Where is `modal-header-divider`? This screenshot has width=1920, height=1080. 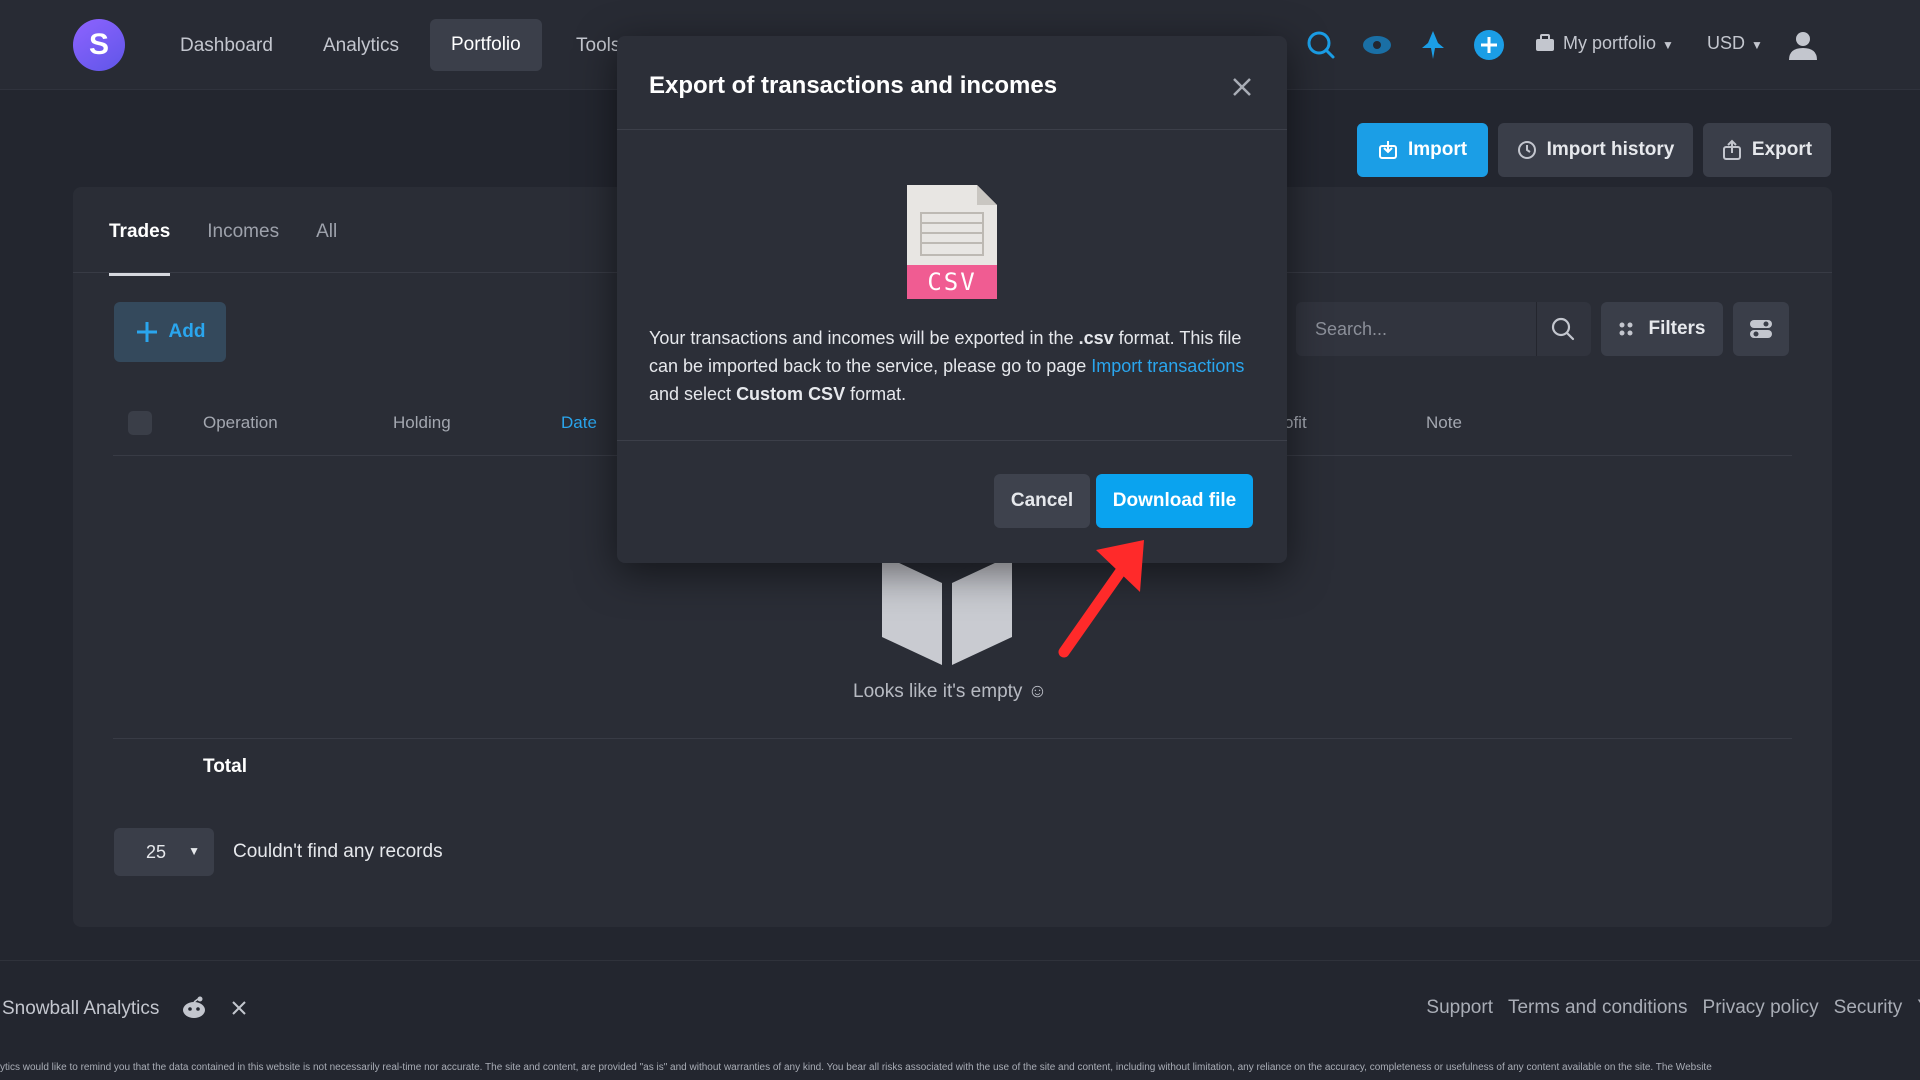
modal-header-divider is located at coordinates (952, 129).